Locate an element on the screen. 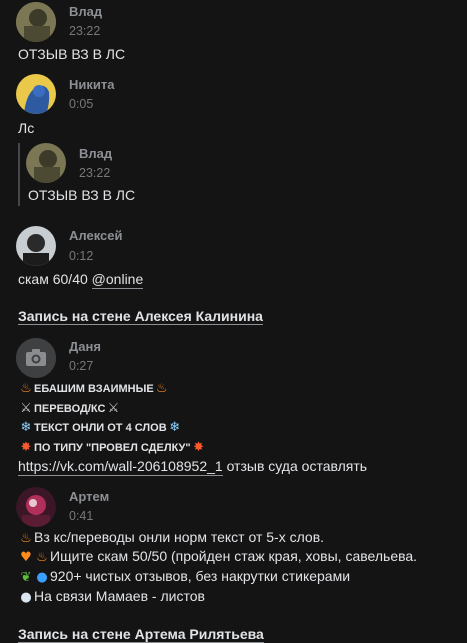 The height and width of the screenshot is (643, 467). message-time: 23:22 is located at coordinates (84, 31).